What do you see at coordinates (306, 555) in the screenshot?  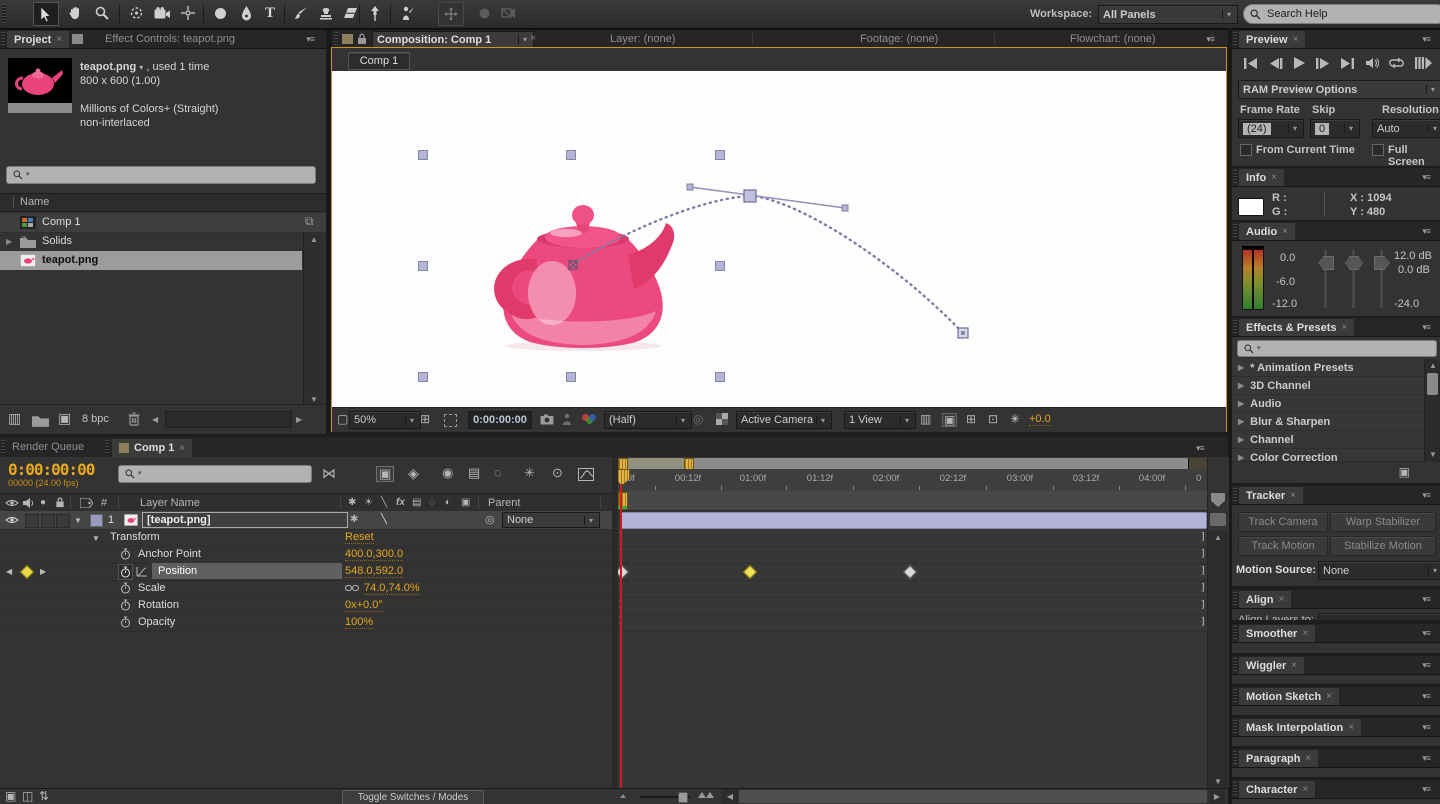 I see `anchor-point-row: Anchor Point 400.0,300.0` at bounding box center [306, 555].